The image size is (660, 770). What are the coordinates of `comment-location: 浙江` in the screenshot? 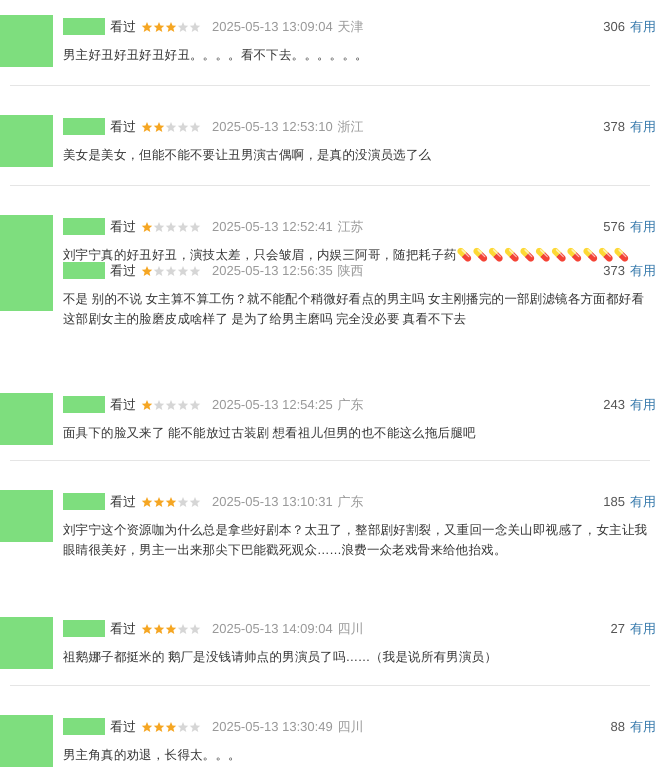 It's located at (351, 127).